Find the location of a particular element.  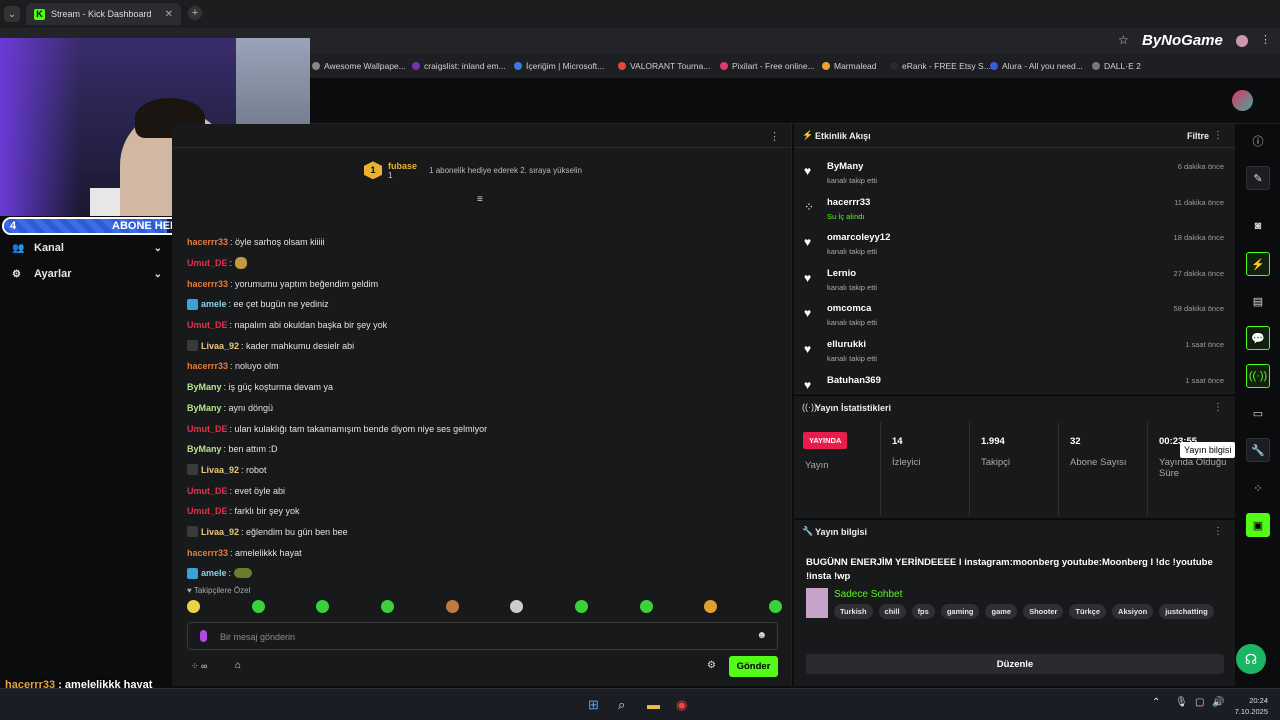

avatar is located at coordinates (1242, 100).